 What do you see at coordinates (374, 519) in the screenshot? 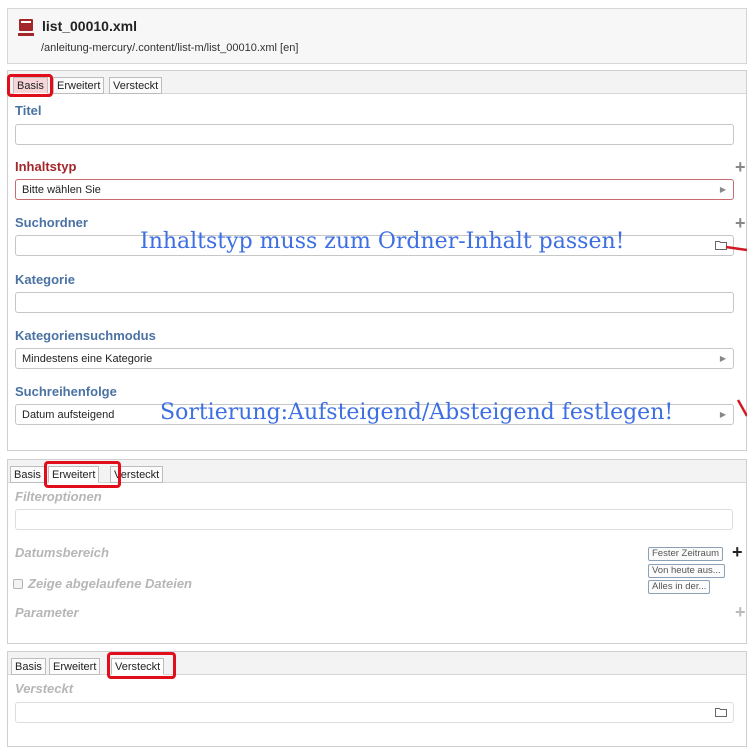
I see `filteroptionen-input` at bounding box center [374, 519].